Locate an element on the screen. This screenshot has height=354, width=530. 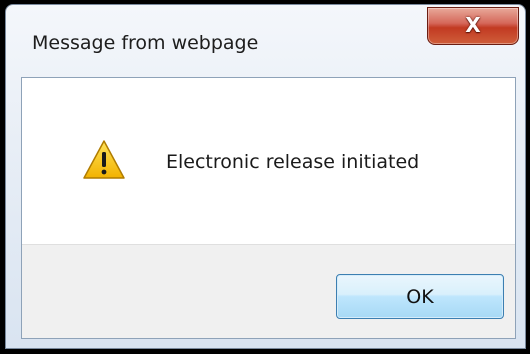
close-icon: X is located at coordinates (473, 25).